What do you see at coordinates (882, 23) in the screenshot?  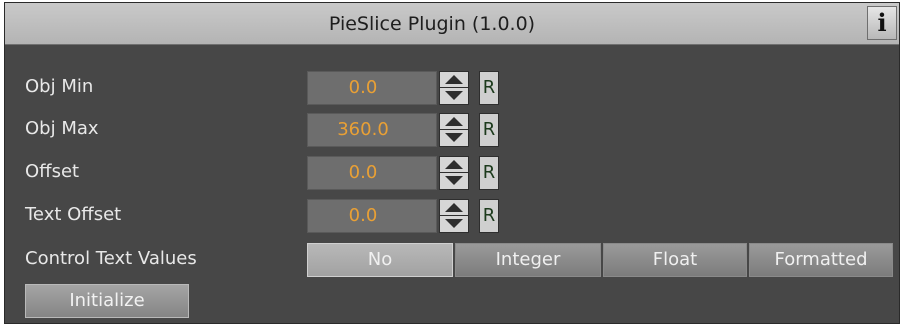 I see `info-button: i` at bounding box center [882, 23].